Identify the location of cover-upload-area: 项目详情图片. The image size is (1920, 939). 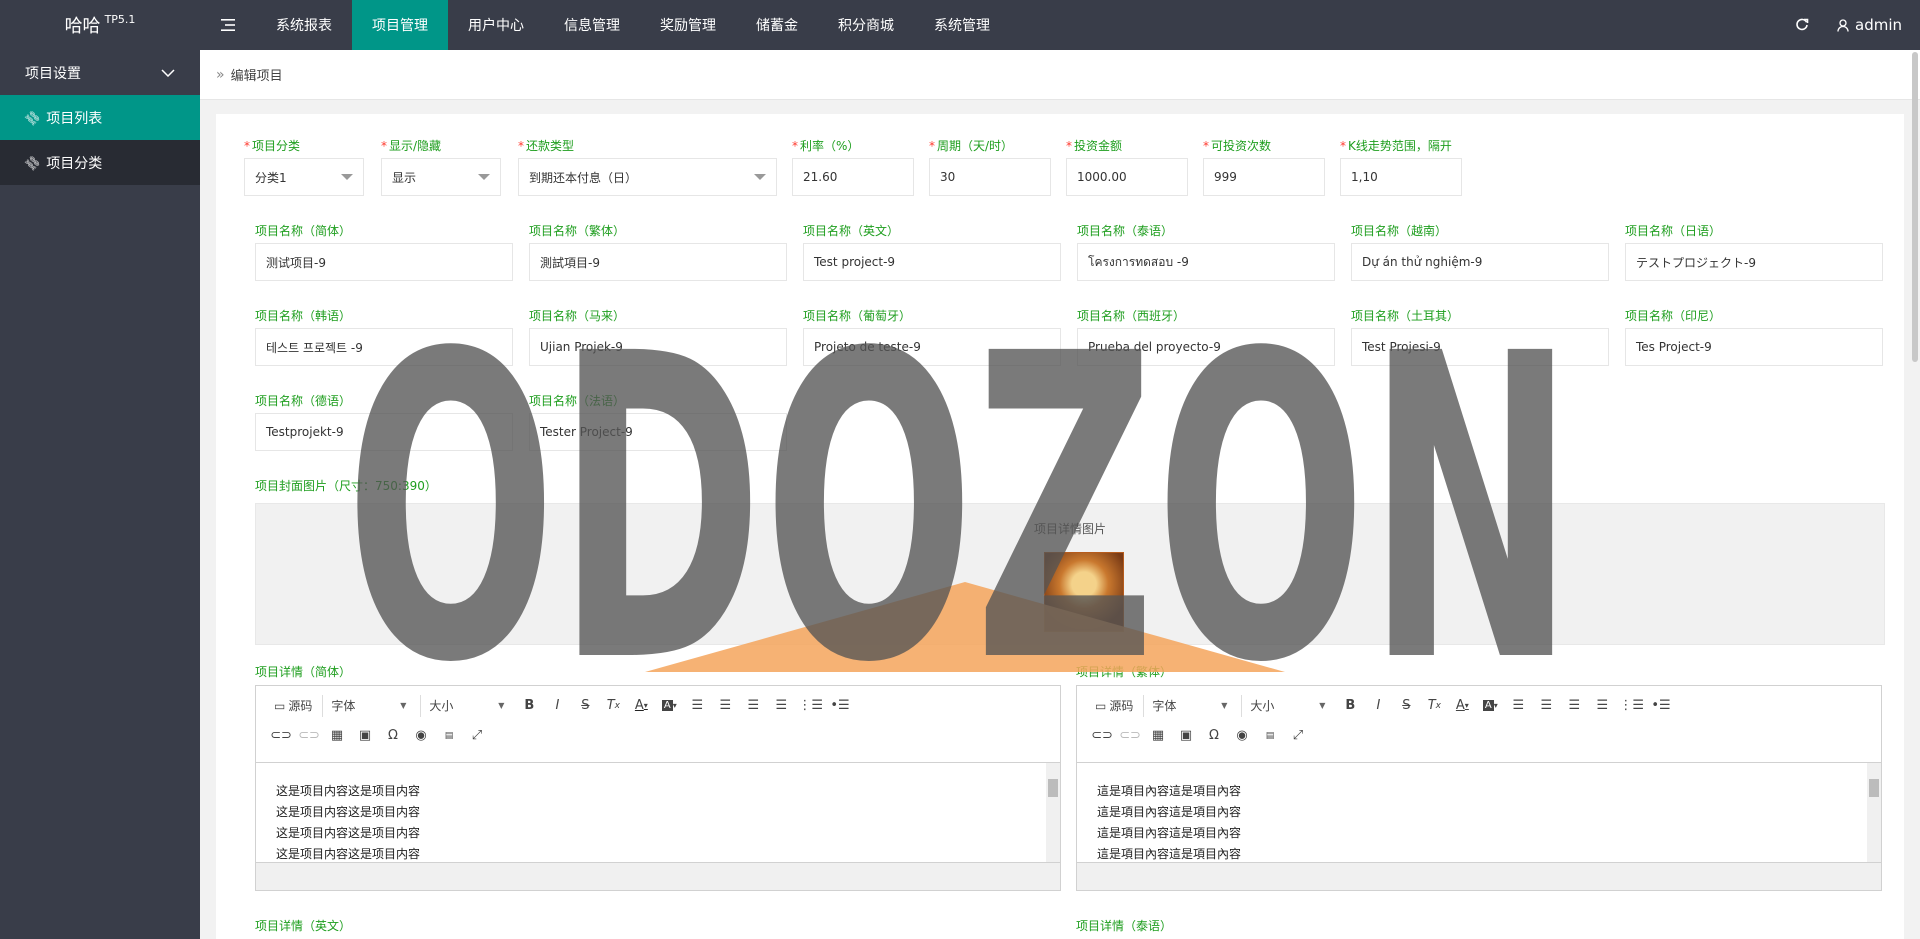
(1070, 574).